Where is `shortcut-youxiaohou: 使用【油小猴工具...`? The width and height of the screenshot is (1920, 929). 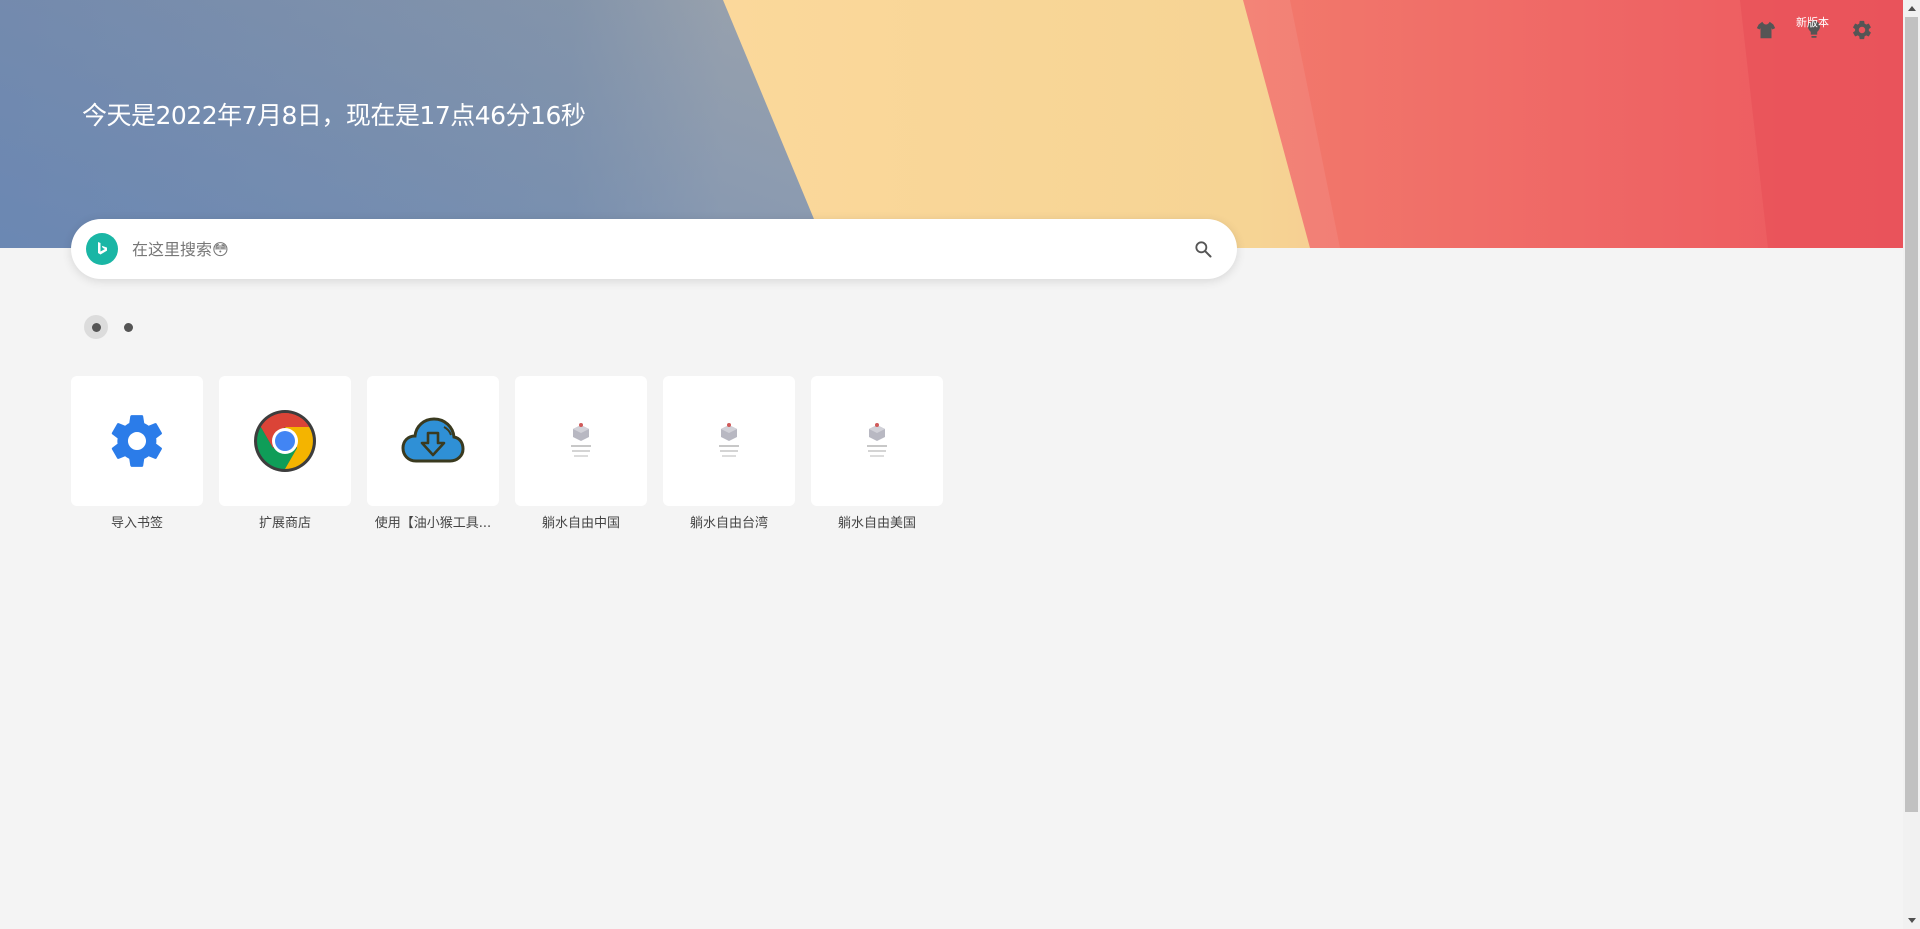 shortcut-youxiaohou: 使用【油小猴工具... is located at coordinates (433, 453).